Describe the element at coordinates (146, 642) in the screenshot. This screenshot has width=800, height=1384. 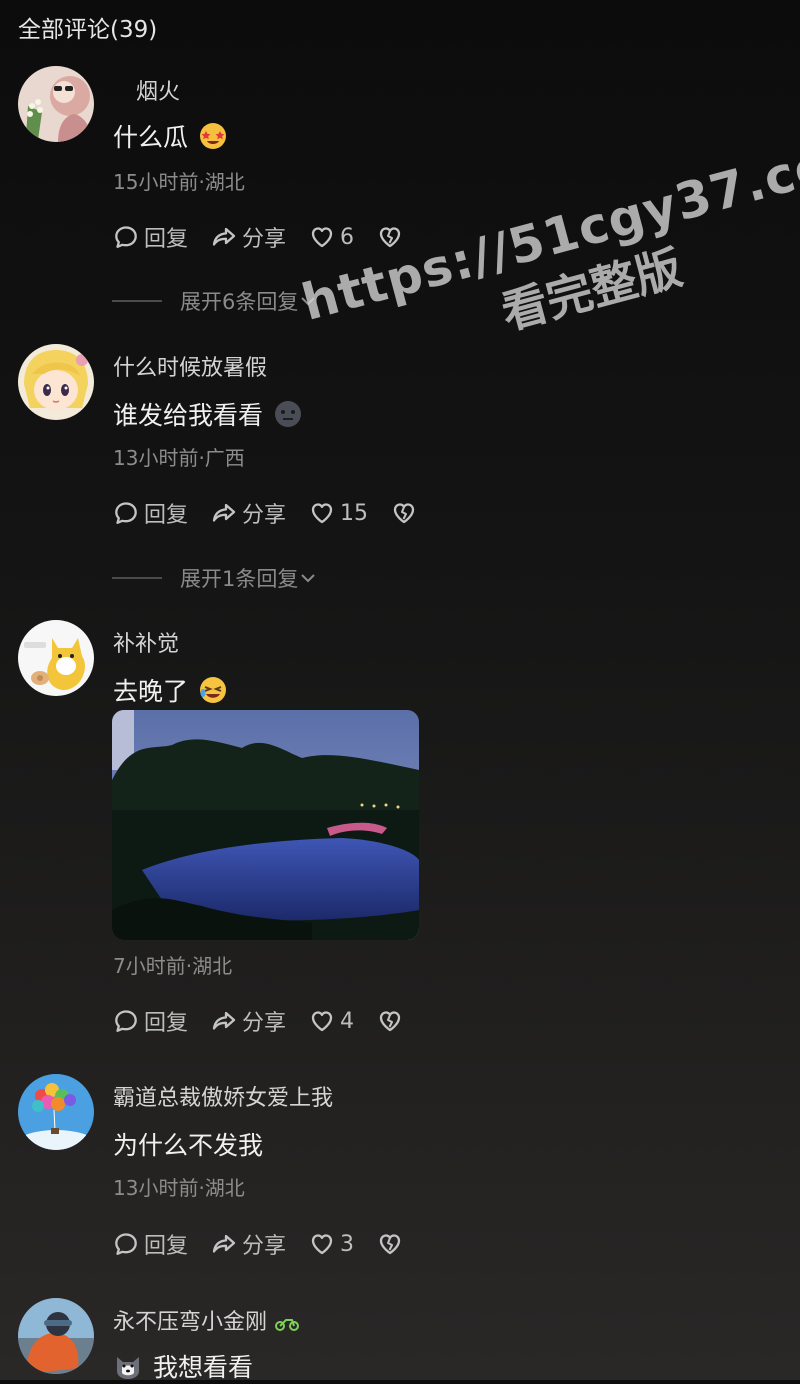
I see `comment-username: 补补觉` at that location.